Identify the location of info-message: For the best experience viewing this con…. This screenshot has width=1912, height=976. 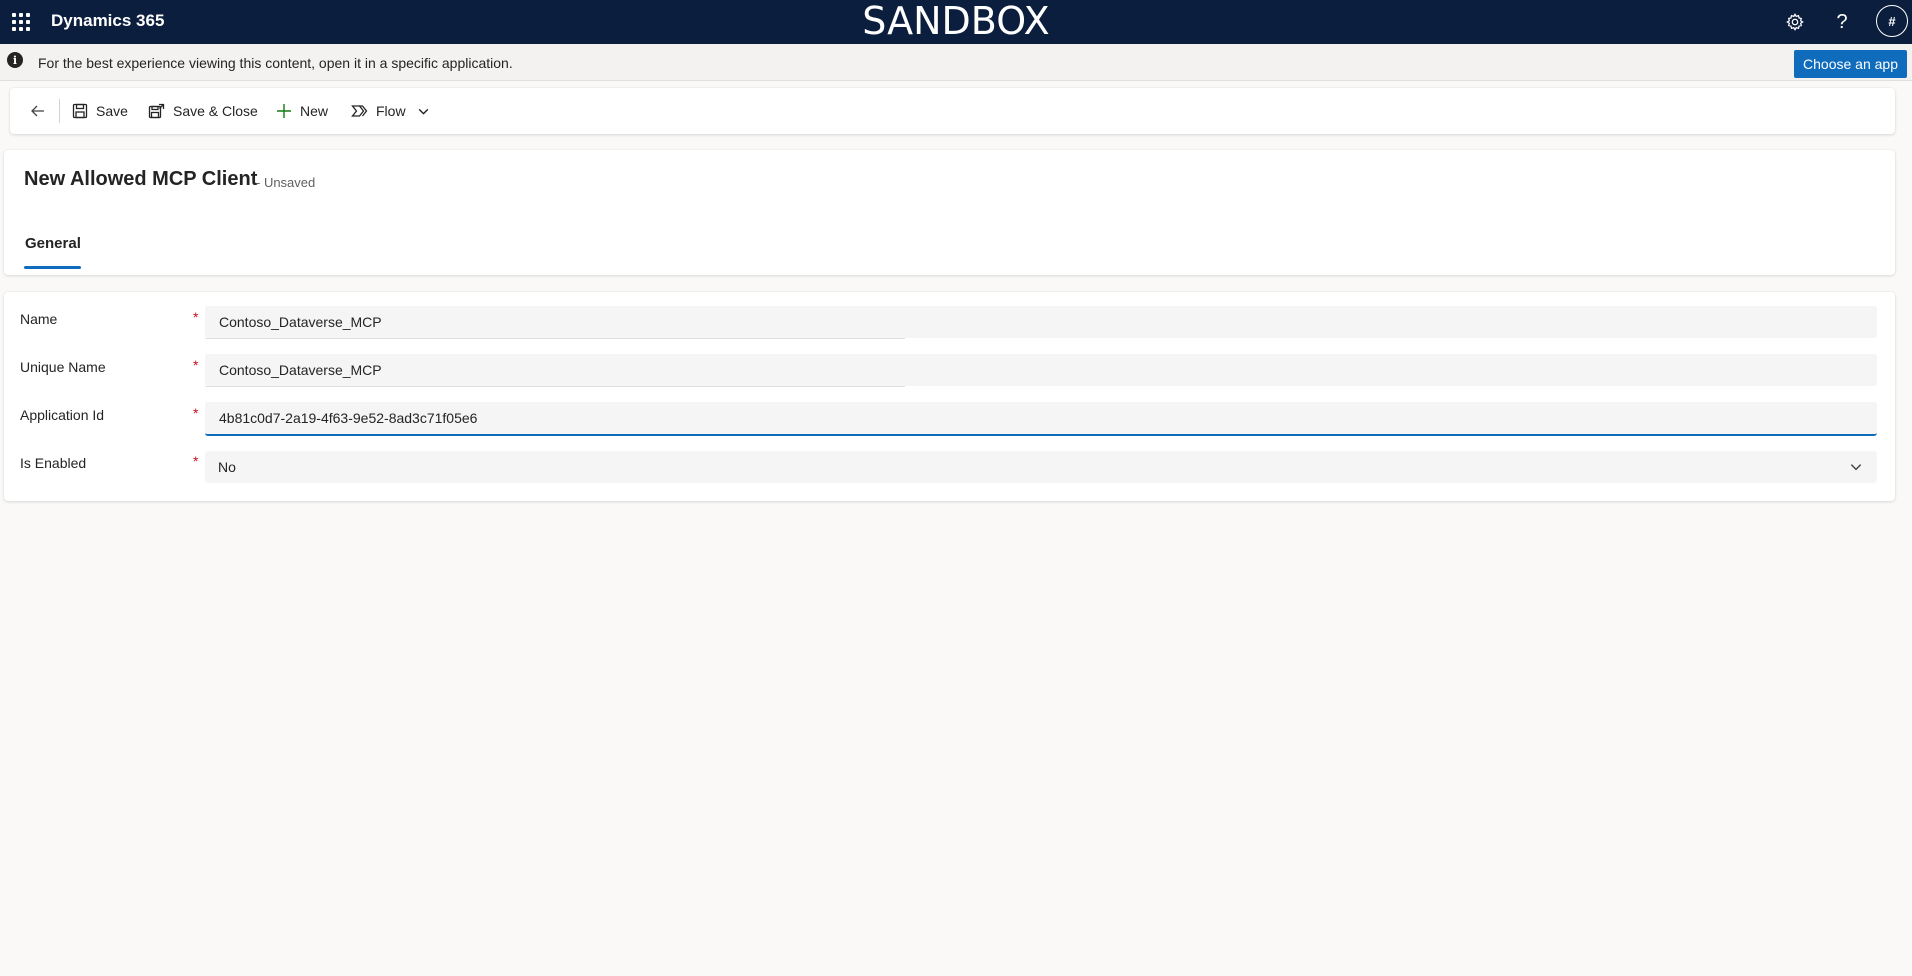
(275, 63).